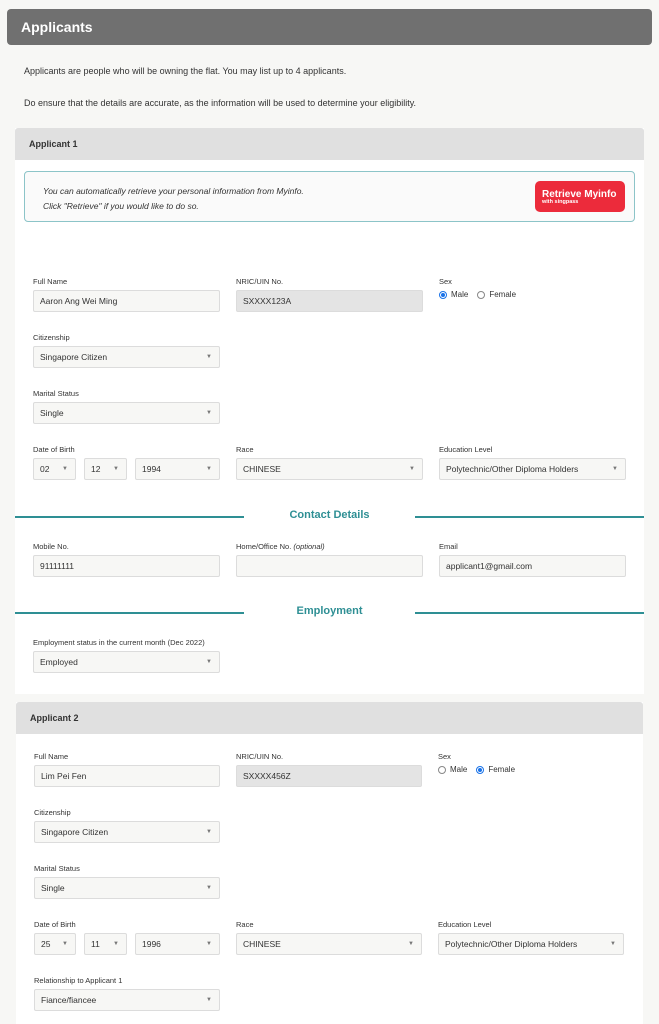 The width and height of the screenshot is (659, 1024). What do you see at coordinates (448, 546) in the screenshot?
I see `email-label: Email` at bounding box center [448, 546].